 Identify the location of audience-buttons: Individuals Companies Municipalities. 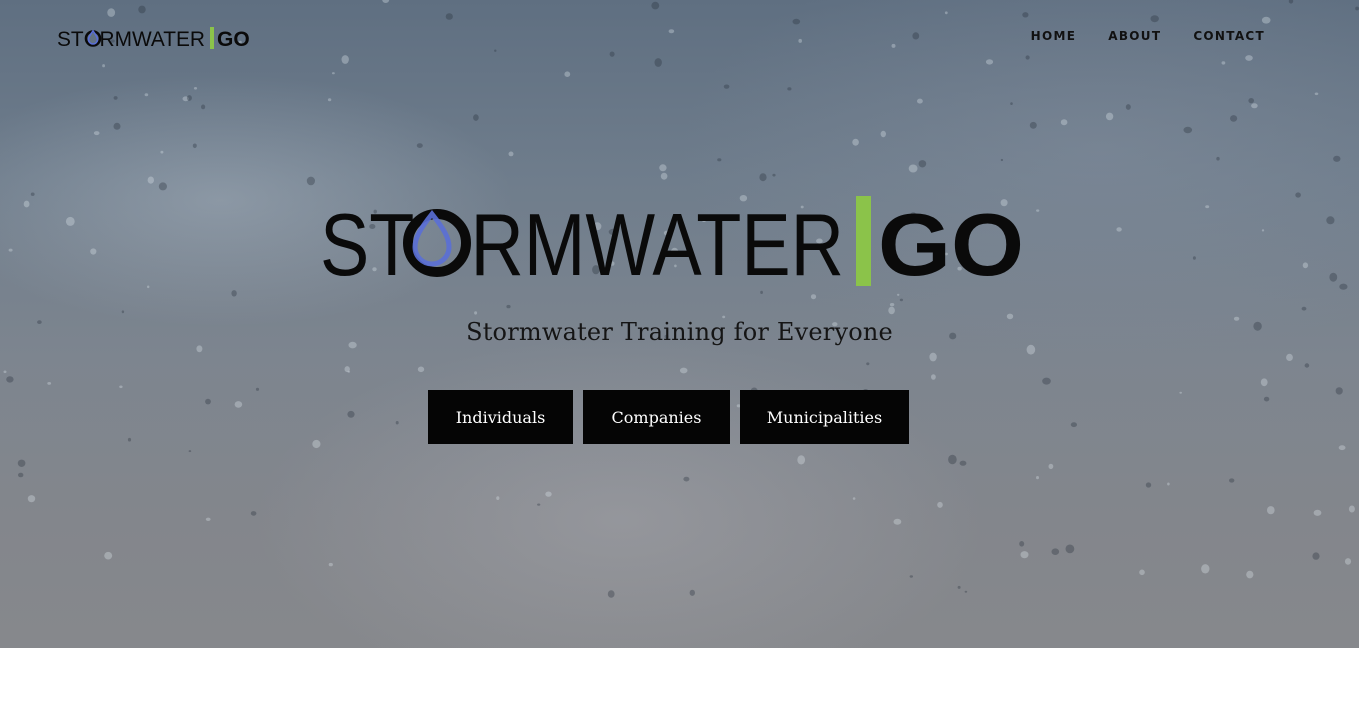
(668, 417).